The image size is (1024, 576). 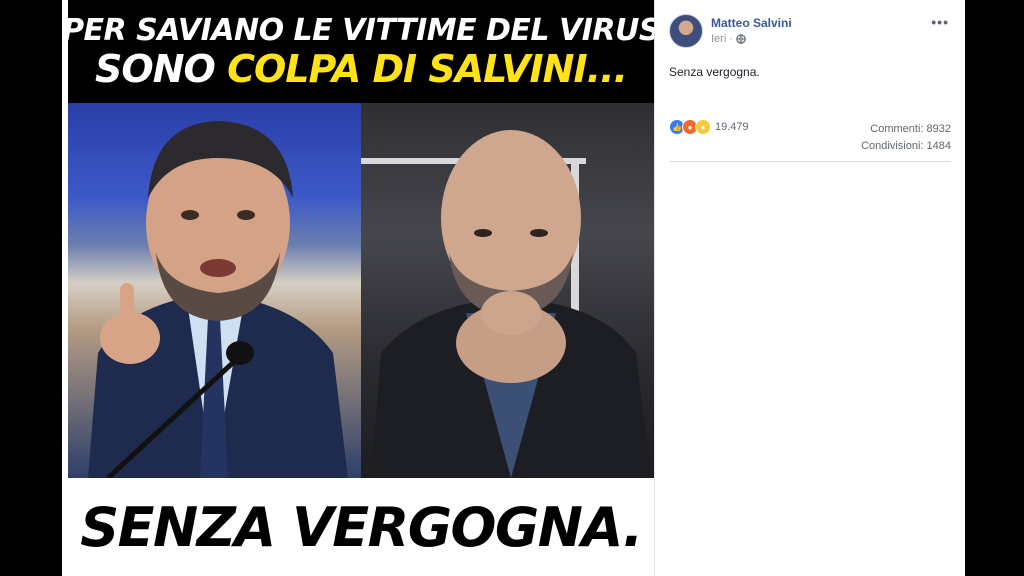 I want to click on post-stats: Commenti: 8932 Condivisioni: 1484, so click(x=906, y=138).